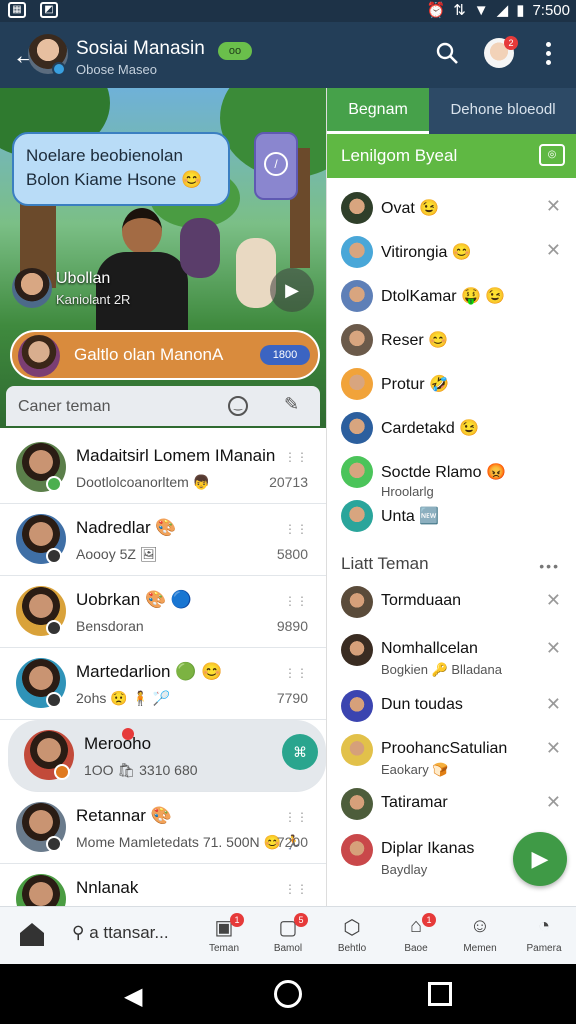 This screenshot has width=576, height=1024. I want to click on friend-row: Cardetakd 😉, so click(451, 428).